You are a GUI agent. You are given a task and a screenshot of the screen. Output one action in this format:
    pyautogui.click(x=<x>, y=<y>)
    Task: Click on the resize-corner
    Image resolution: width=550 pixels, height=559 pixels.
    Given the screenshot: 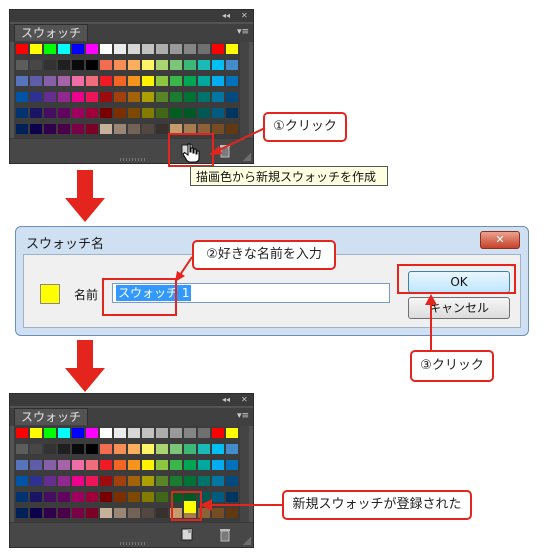 What is the action you would take?
    pyautogui.click(x=247, y=541)
    